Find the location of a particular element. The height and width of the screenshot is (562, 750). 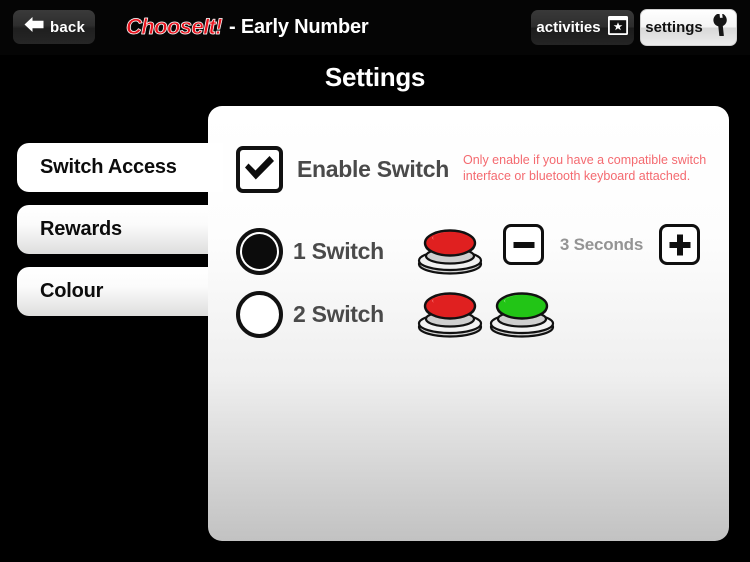

enable-switch-checkbox is located at coordinates (259, 169).